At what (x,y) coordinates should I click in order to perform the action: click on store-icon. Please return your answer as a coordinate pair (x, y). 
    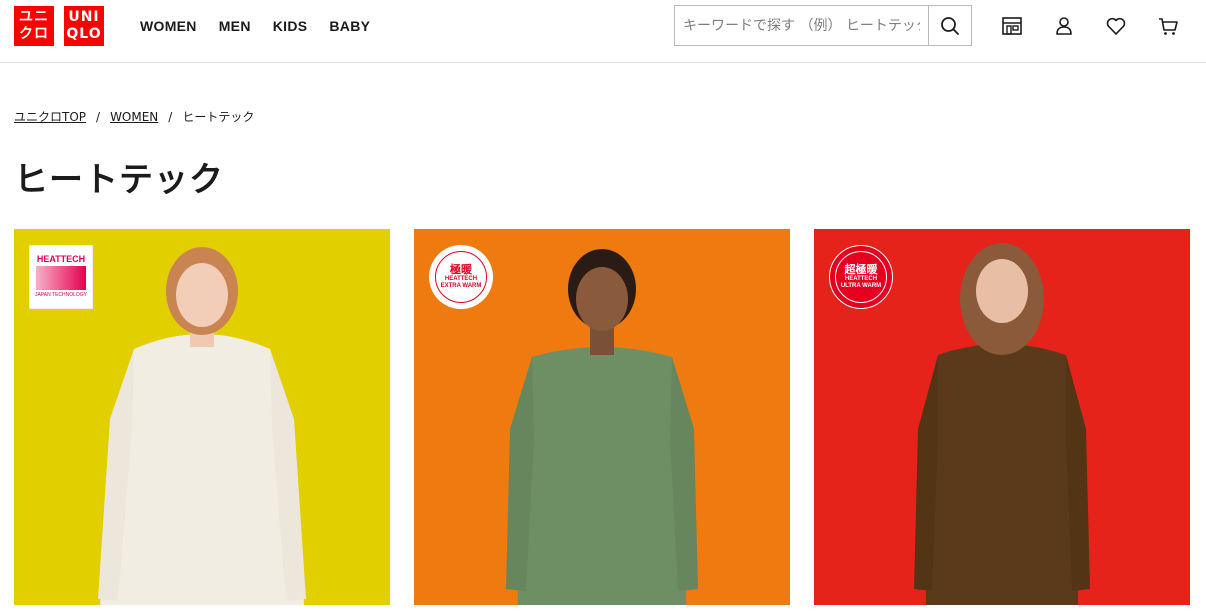
    Looking at the image, I should click on (1012, 26).